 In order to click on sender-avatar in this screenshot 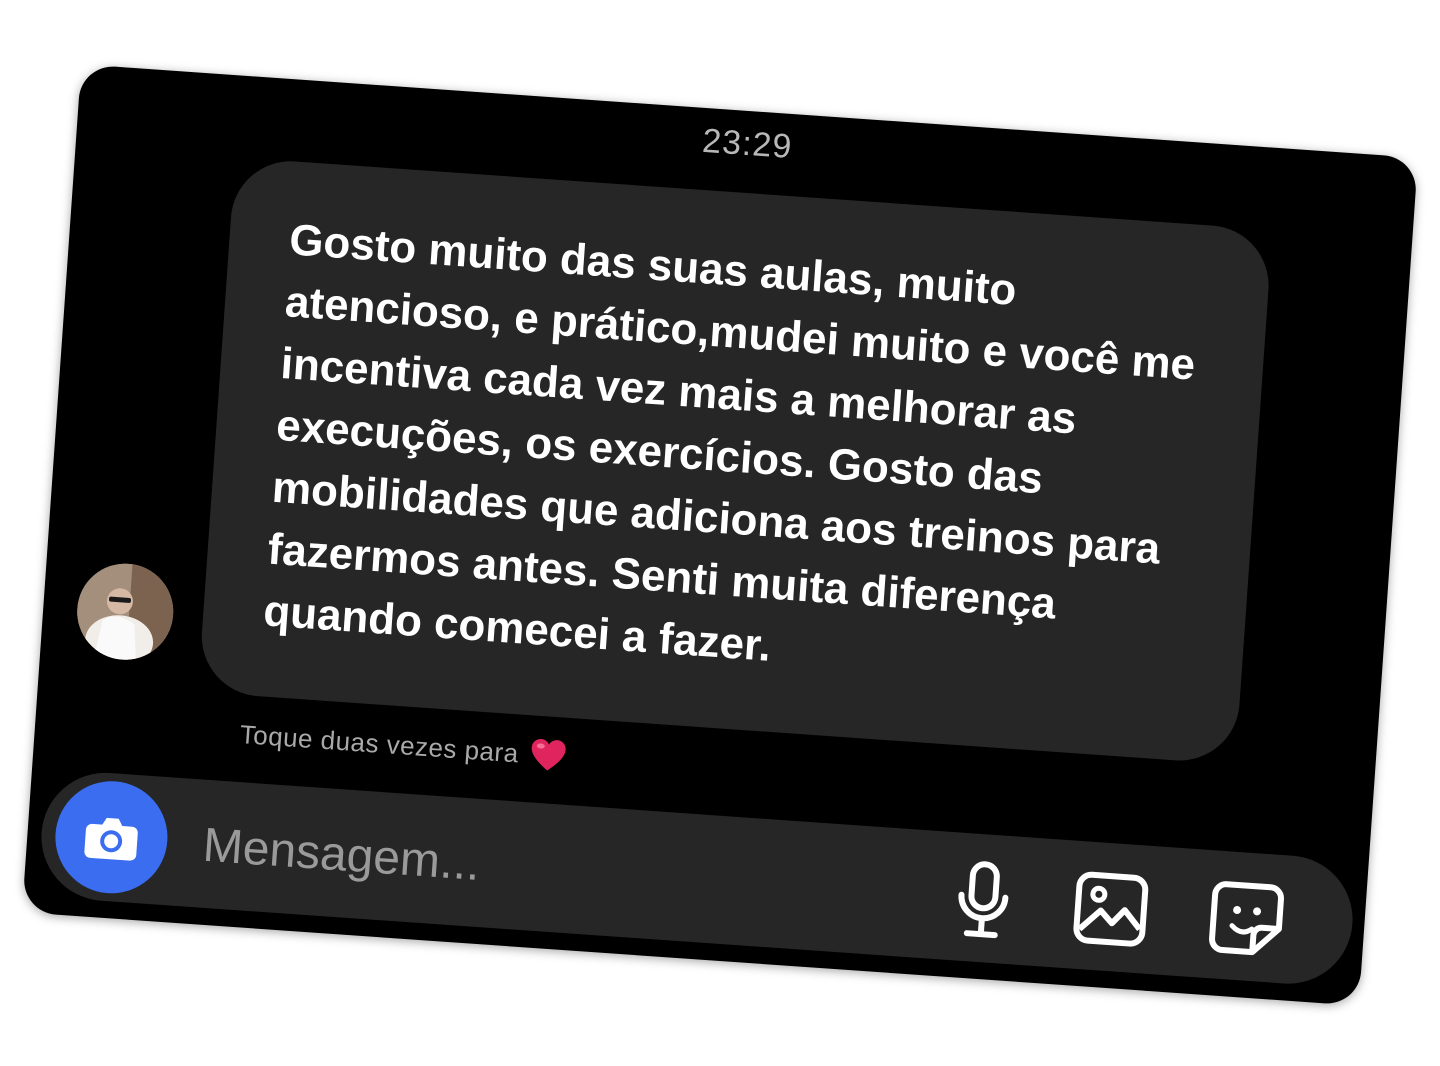, I will do `click(125, 611)`.